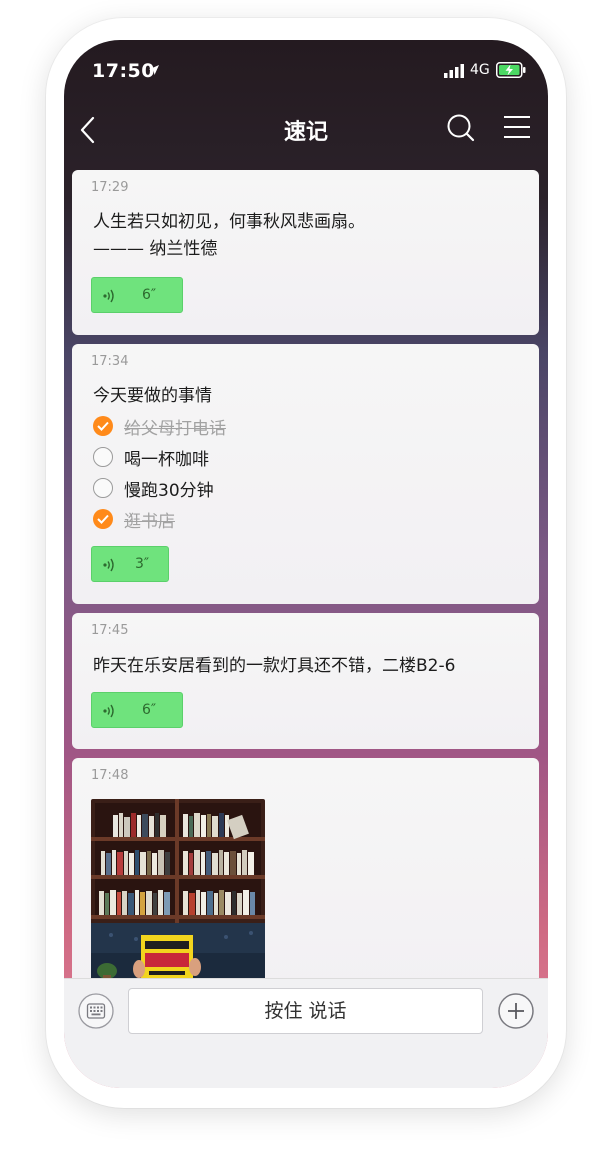 Image resolution: width=600 pixels, height=1150 pixels. Describe the element at coordinates (130, 564) in the screenshot. I see `voice-message-button: 3″` at that location.